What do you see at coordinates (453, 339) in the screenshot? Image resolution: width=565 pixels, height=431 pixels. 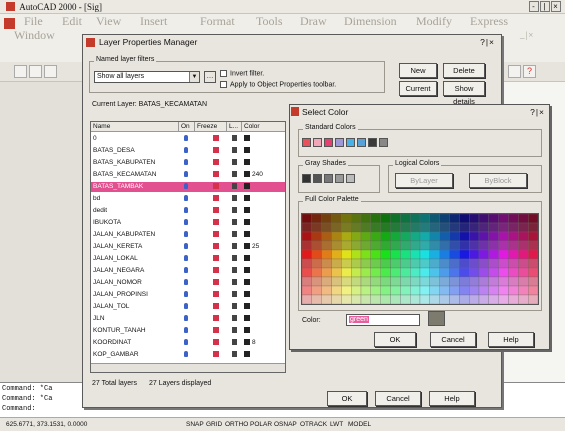 I see `color-cancel-button: Cancel` at bounding box center [453, 339].